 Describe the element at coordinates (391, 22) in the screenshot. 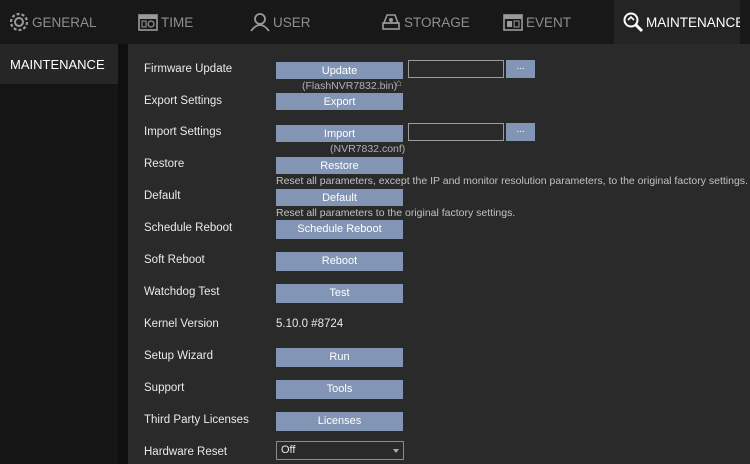

I see `storage-icon` at that location.